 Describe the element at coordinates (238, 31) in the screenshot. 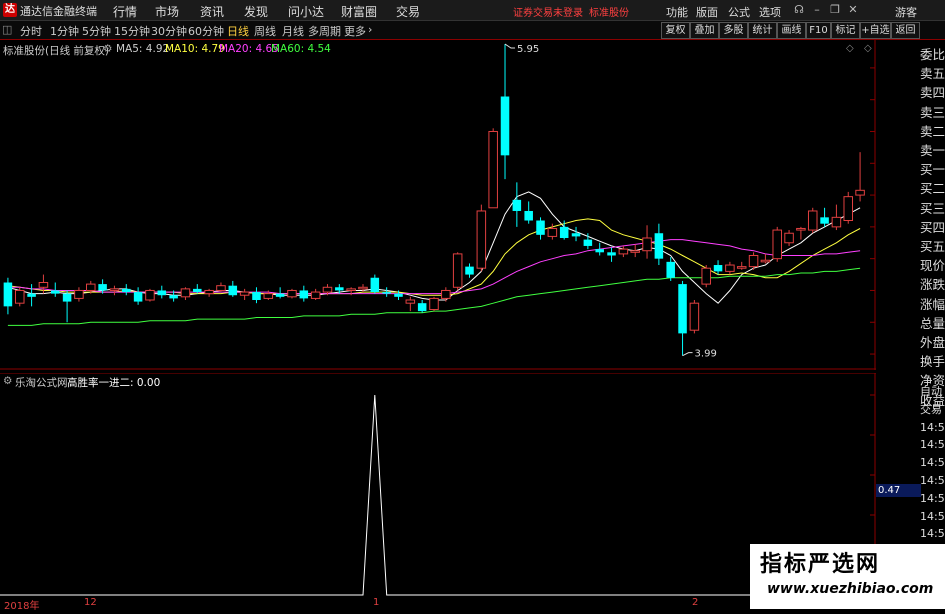

I see `period-tab-active: 日线` at that location.